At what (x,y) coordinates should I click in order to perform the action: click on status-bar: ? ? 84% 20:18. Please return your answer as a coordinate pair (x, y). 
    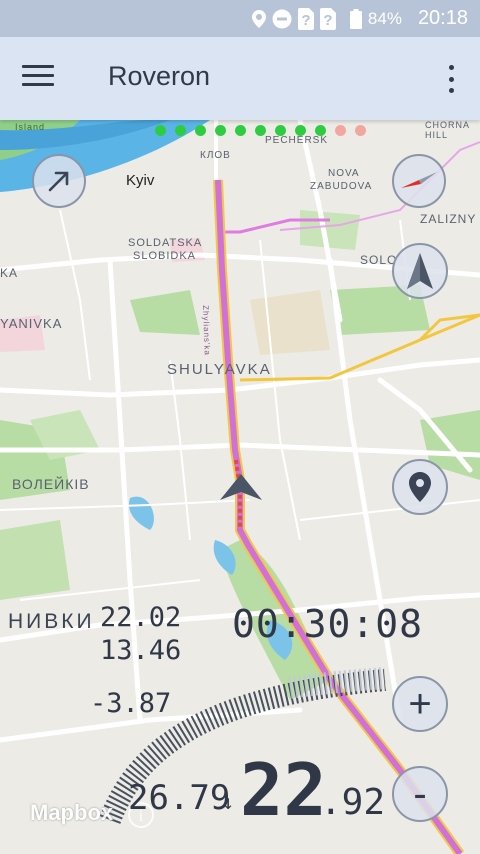
    Looking at the image, I should click on (240, 18).